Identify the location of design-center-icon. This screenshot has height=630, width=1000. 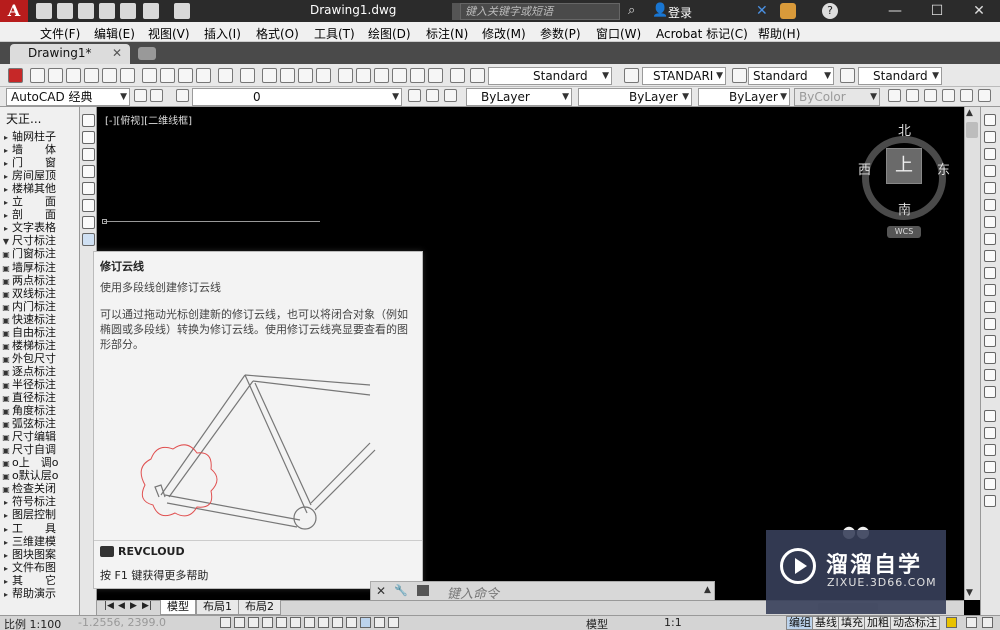
(363, 75).